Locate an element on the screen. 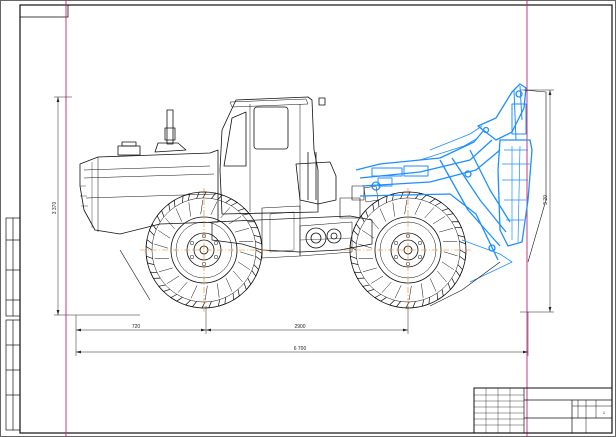 The width and height of the screenshot is (616, 437). chassis is located at coordinates (292, 234).